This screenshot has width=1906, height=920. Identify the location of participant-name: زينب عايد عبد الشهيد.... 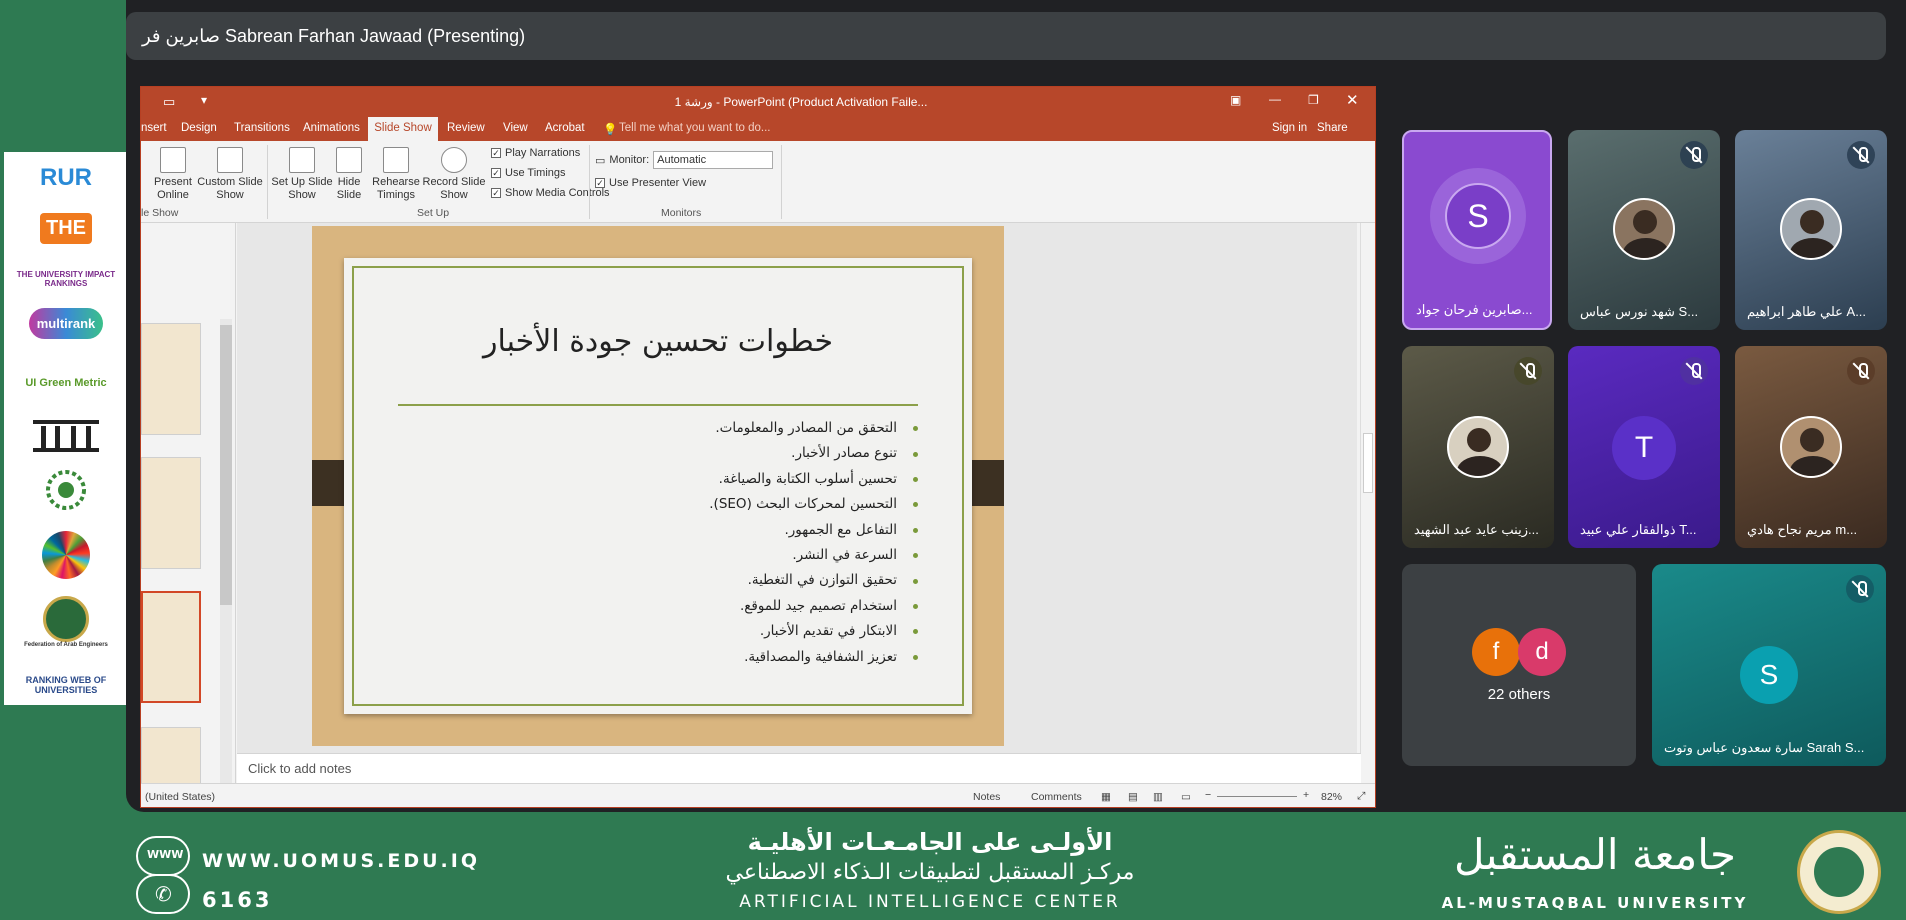
(1476, 529).